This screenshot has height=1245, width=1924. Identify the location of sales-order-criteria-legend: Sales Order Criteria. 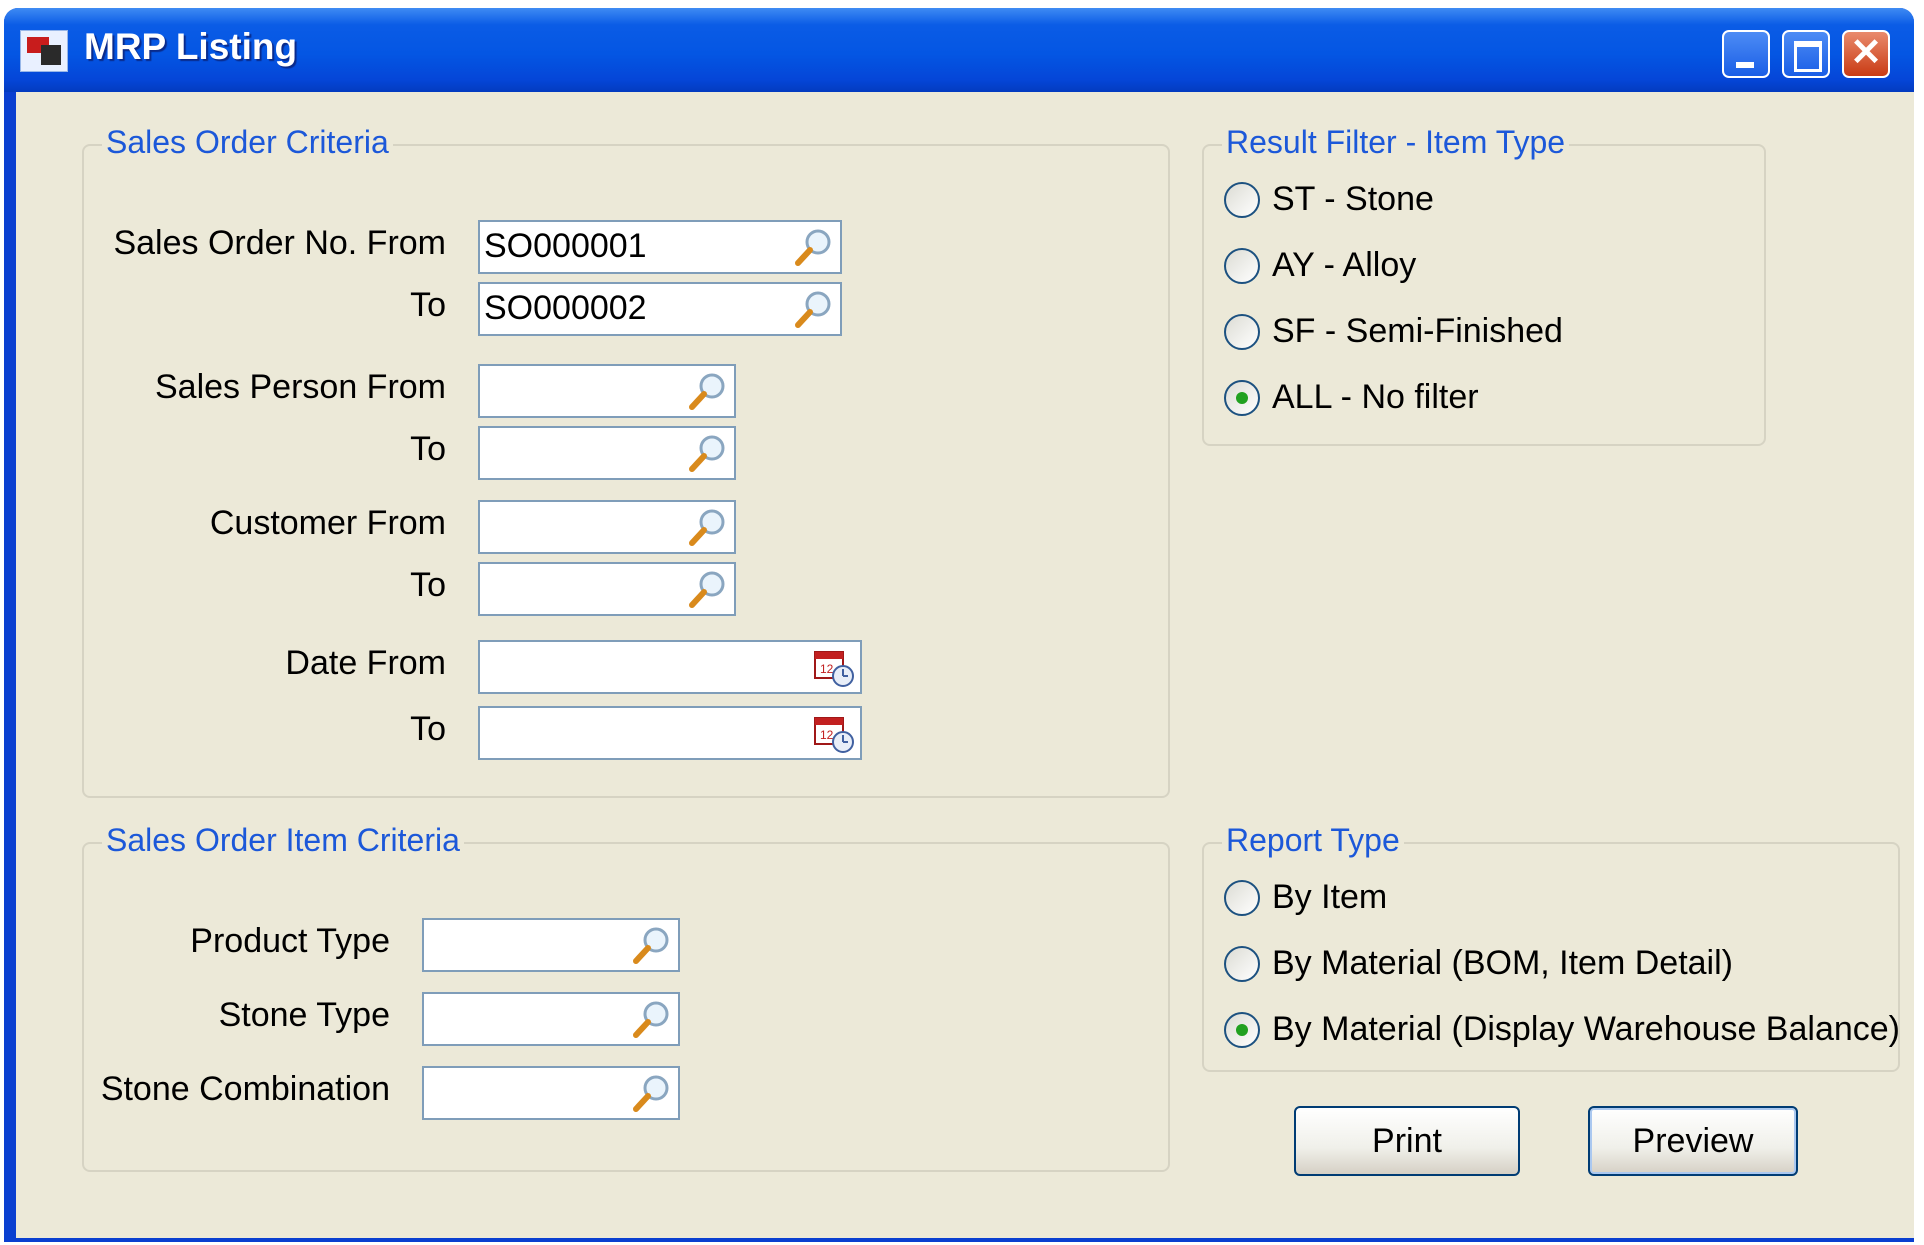
(247, 142).